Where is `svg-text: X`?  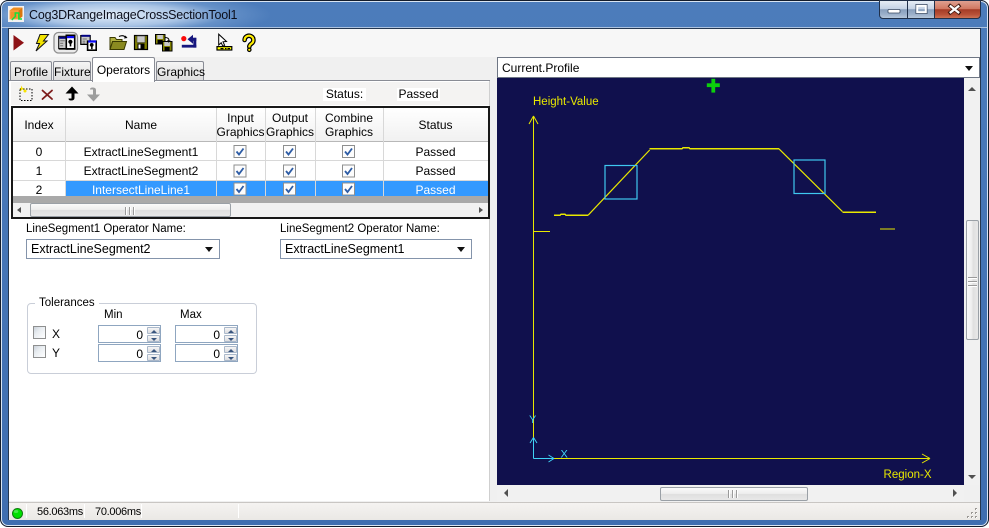 svg-text: X is located at coordinates (565, 455).